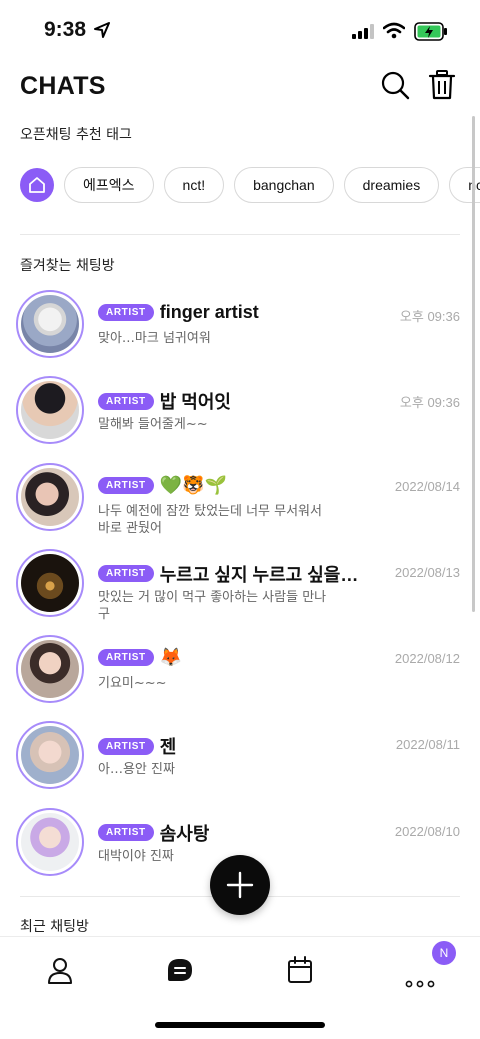 This screenshot has width=480, height=1039. I want to click on search-icon, so click(395, 85).